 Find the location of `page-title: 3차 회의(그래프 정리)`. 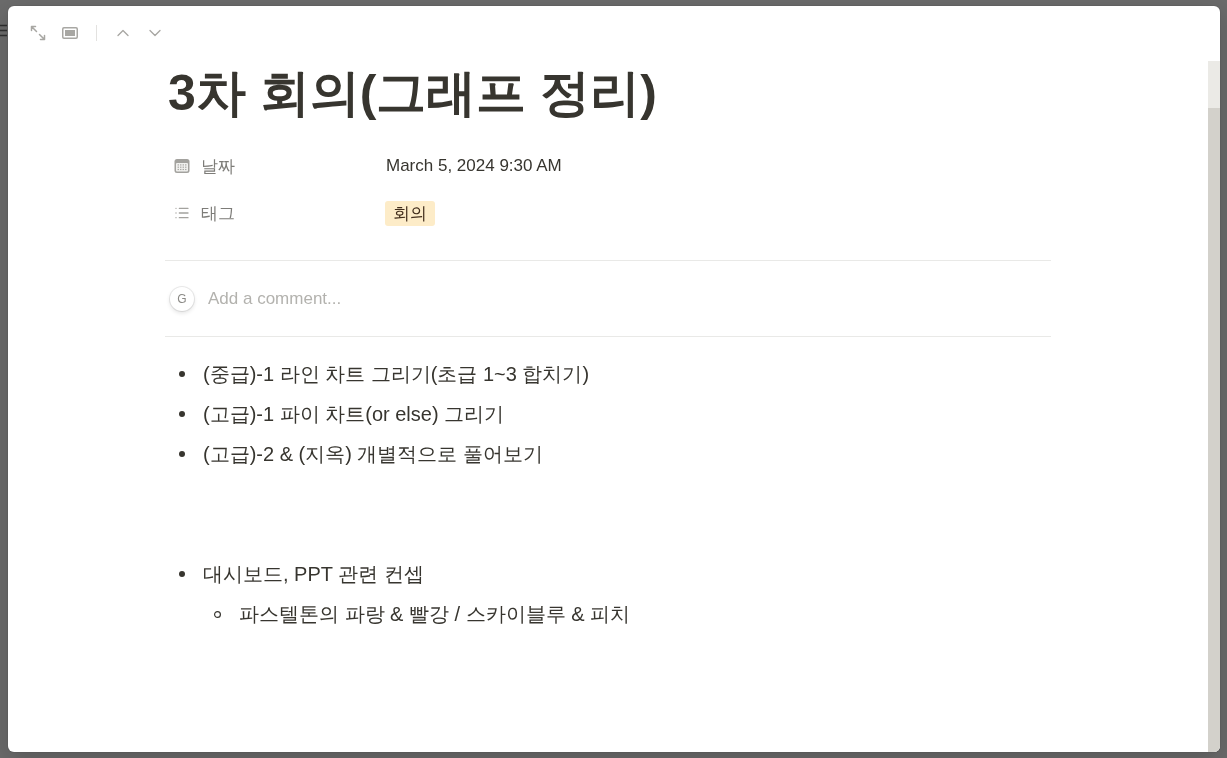

page-title: 3차 회의(그래프 정리) is located at coordinates (412, 93).